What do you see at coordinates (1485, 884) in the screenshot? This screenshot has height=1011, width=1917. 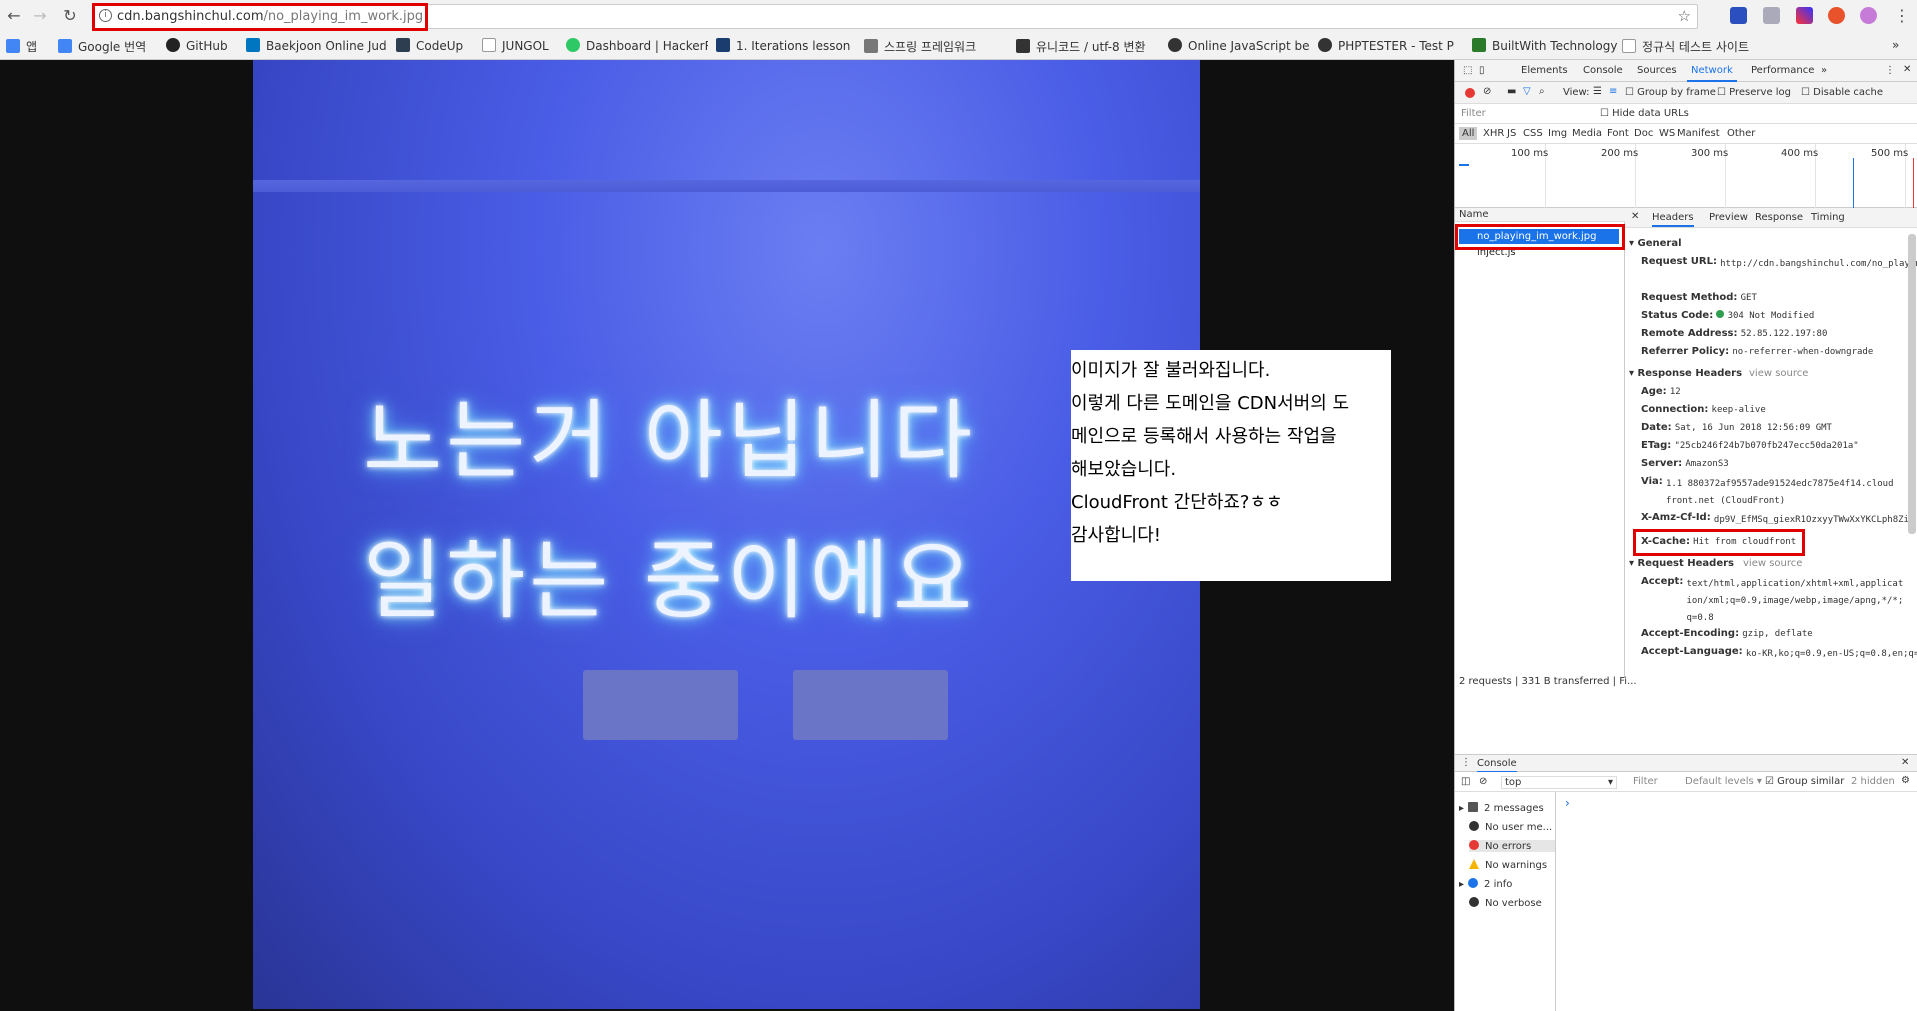 I see `sidebar-item-info: ▸ 2 info` at bounding box center [1485, 884].